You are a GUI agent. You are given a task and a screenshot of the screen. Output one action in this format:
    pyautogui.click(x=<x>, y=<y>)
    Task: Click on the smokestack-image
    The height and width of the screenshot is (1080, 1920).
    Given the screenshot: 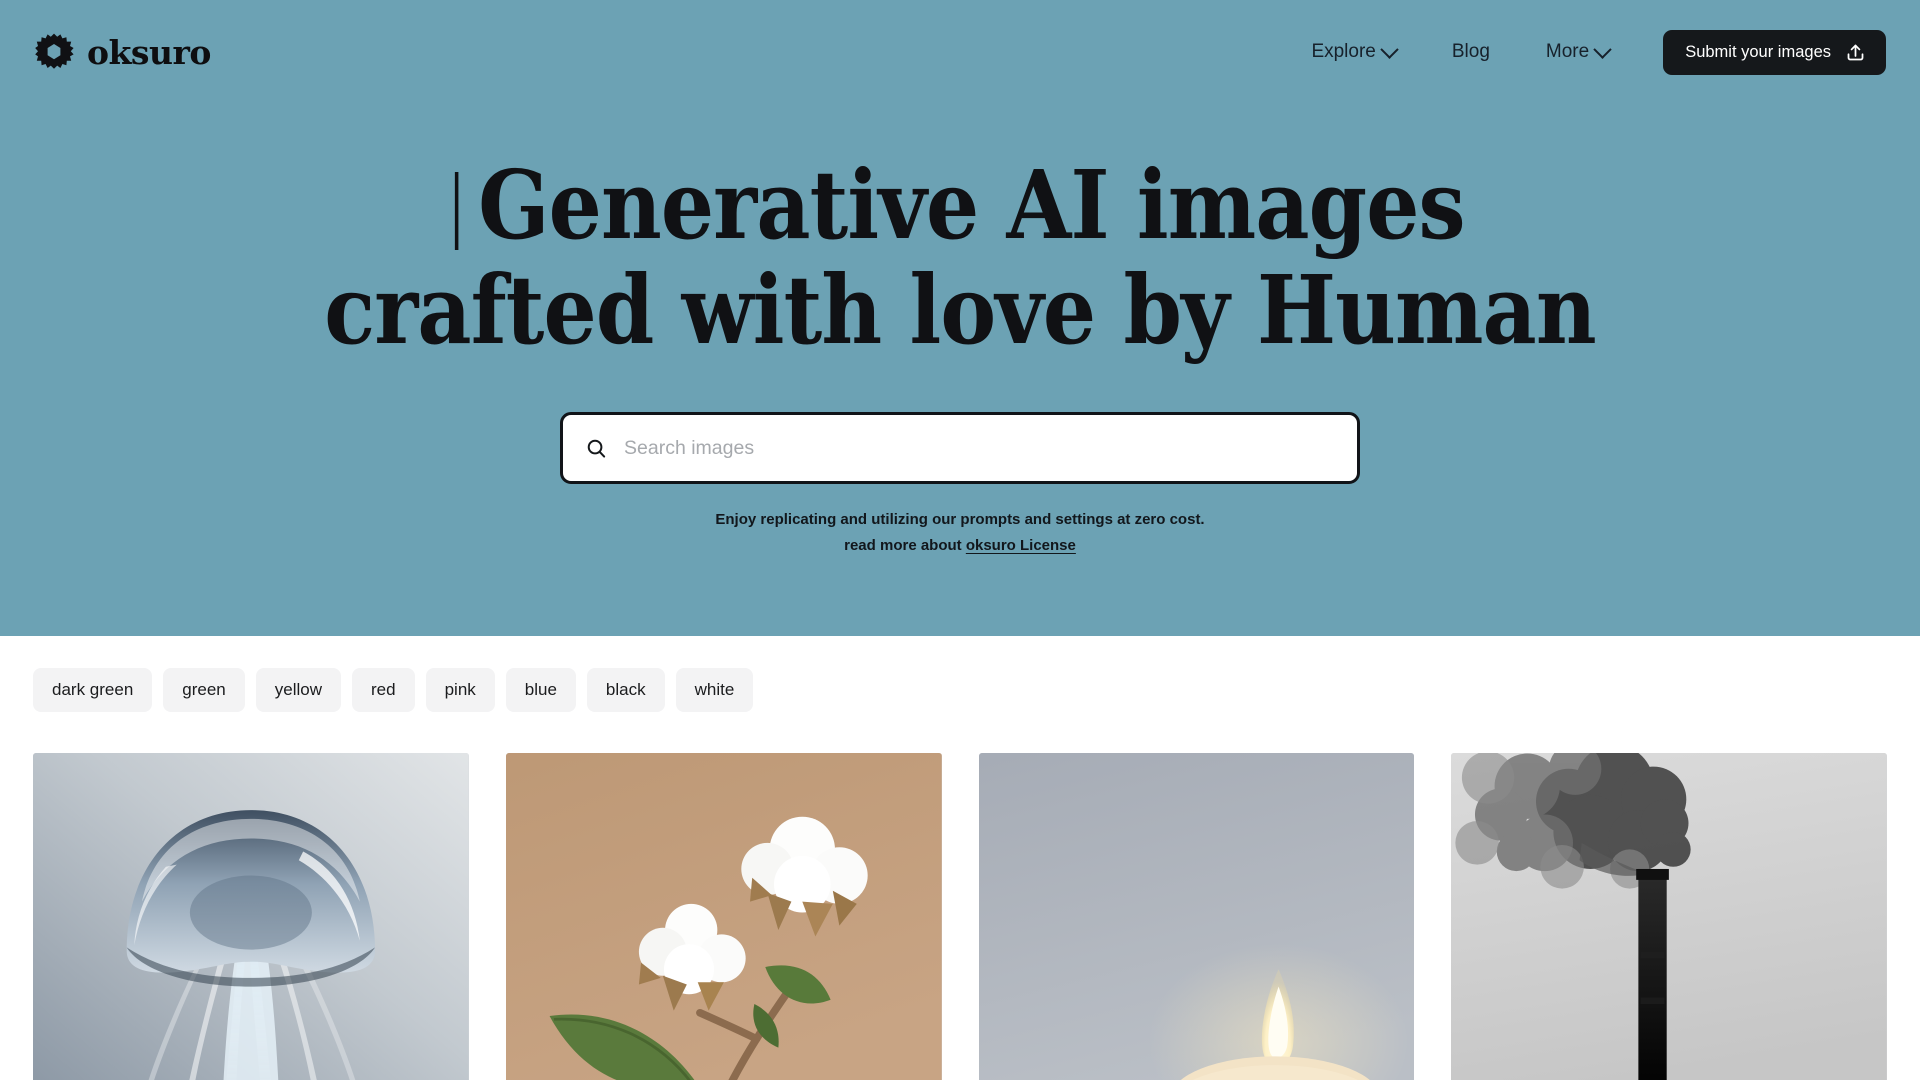 What is the action you would take?
    pyautogui.click(x=1669, y=916)
    